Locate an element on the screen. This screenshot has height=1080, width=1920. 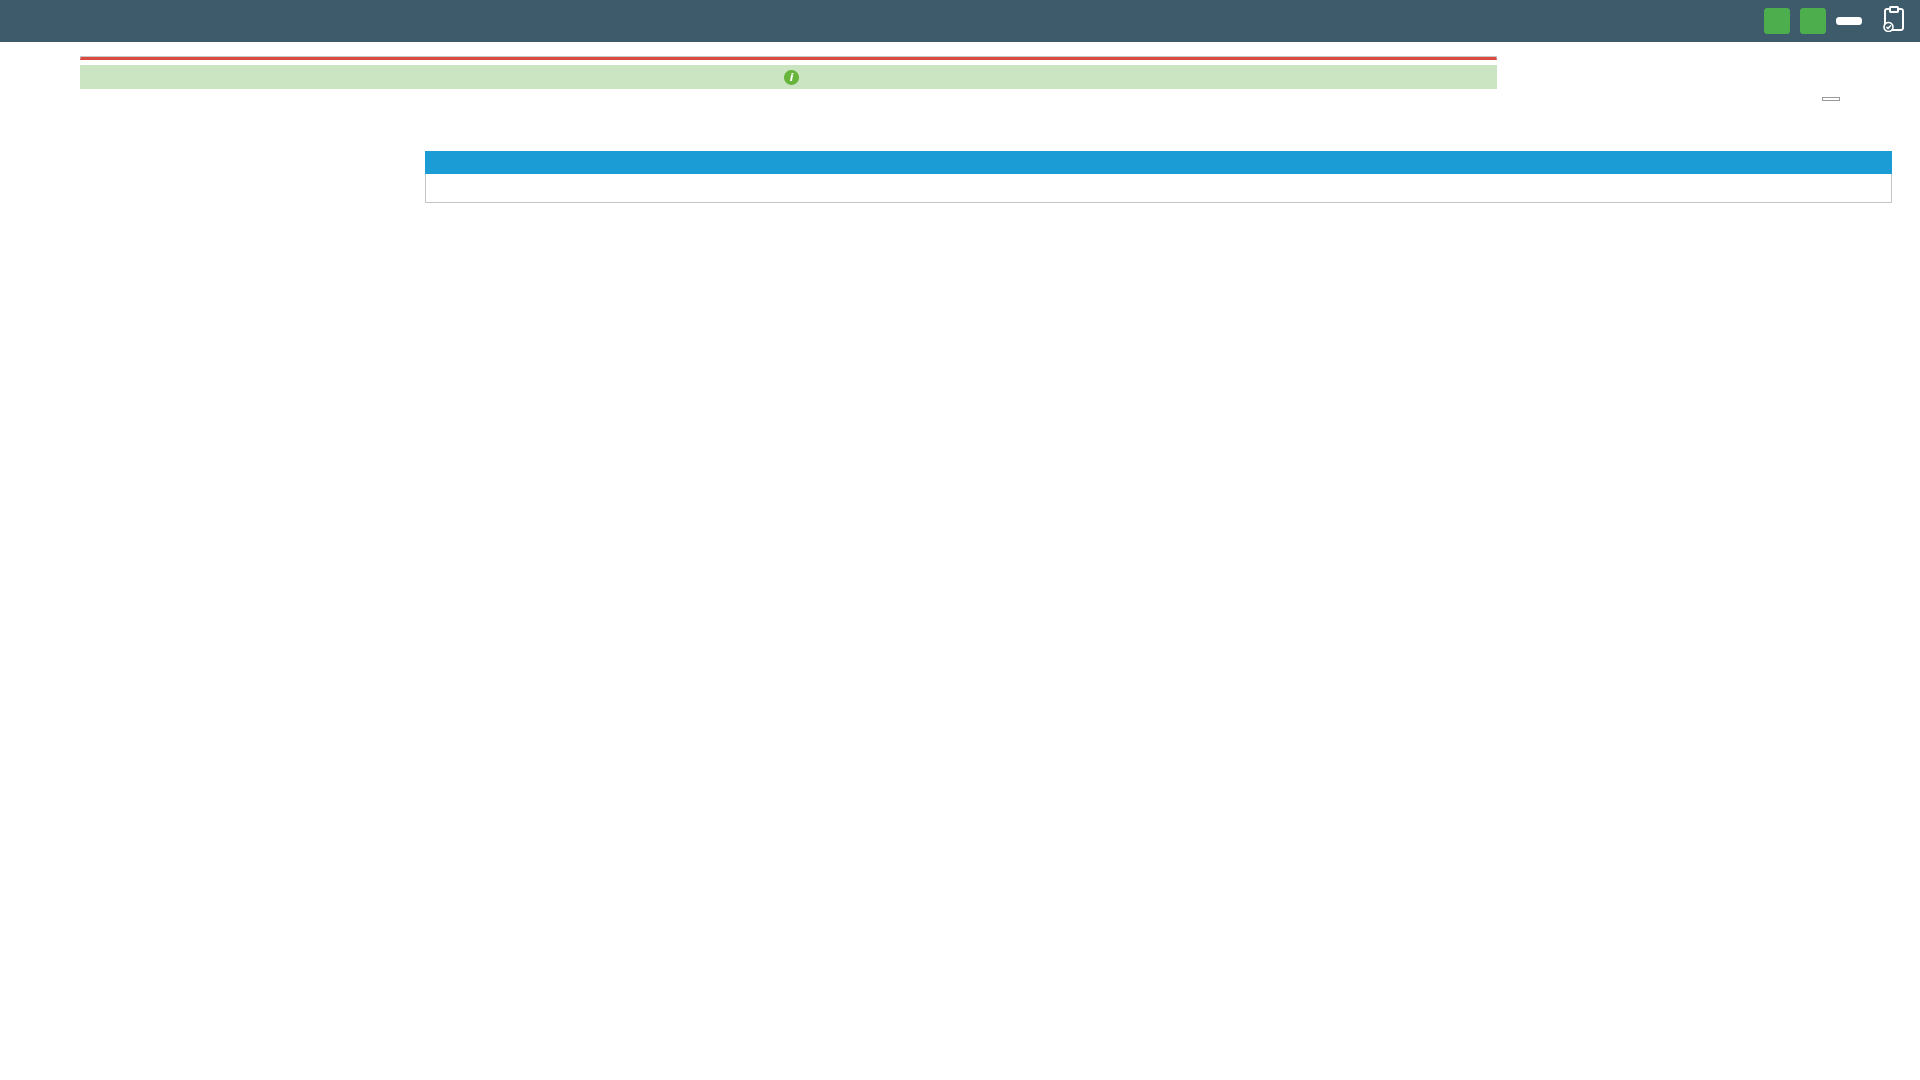
clipboard-report-icon is located at coordinates (1894, 21).